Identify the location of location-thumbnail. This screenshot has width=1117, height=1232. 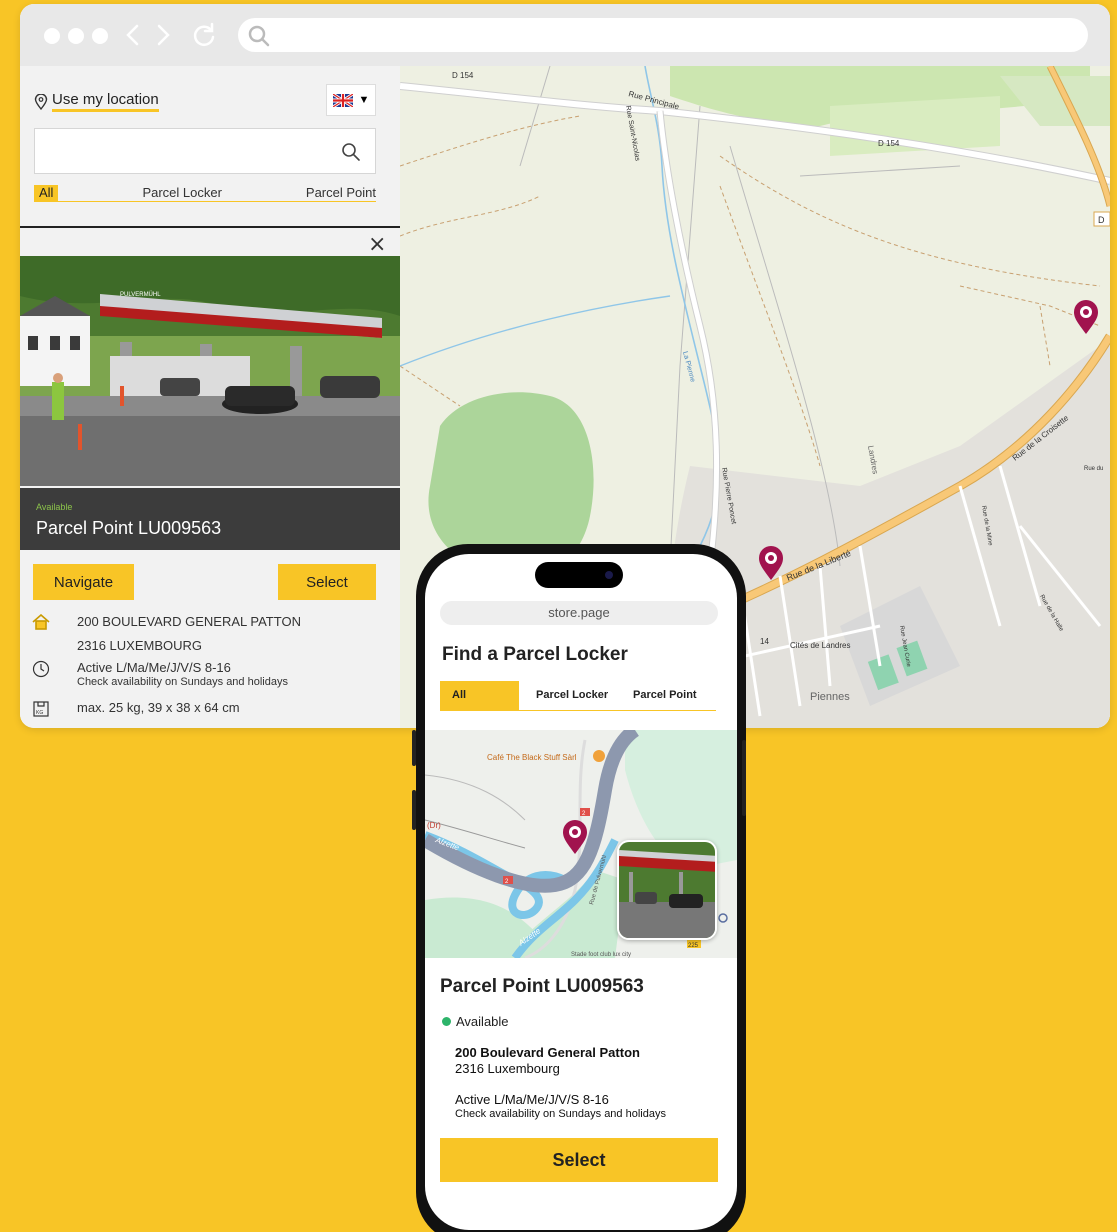
(667, 890).